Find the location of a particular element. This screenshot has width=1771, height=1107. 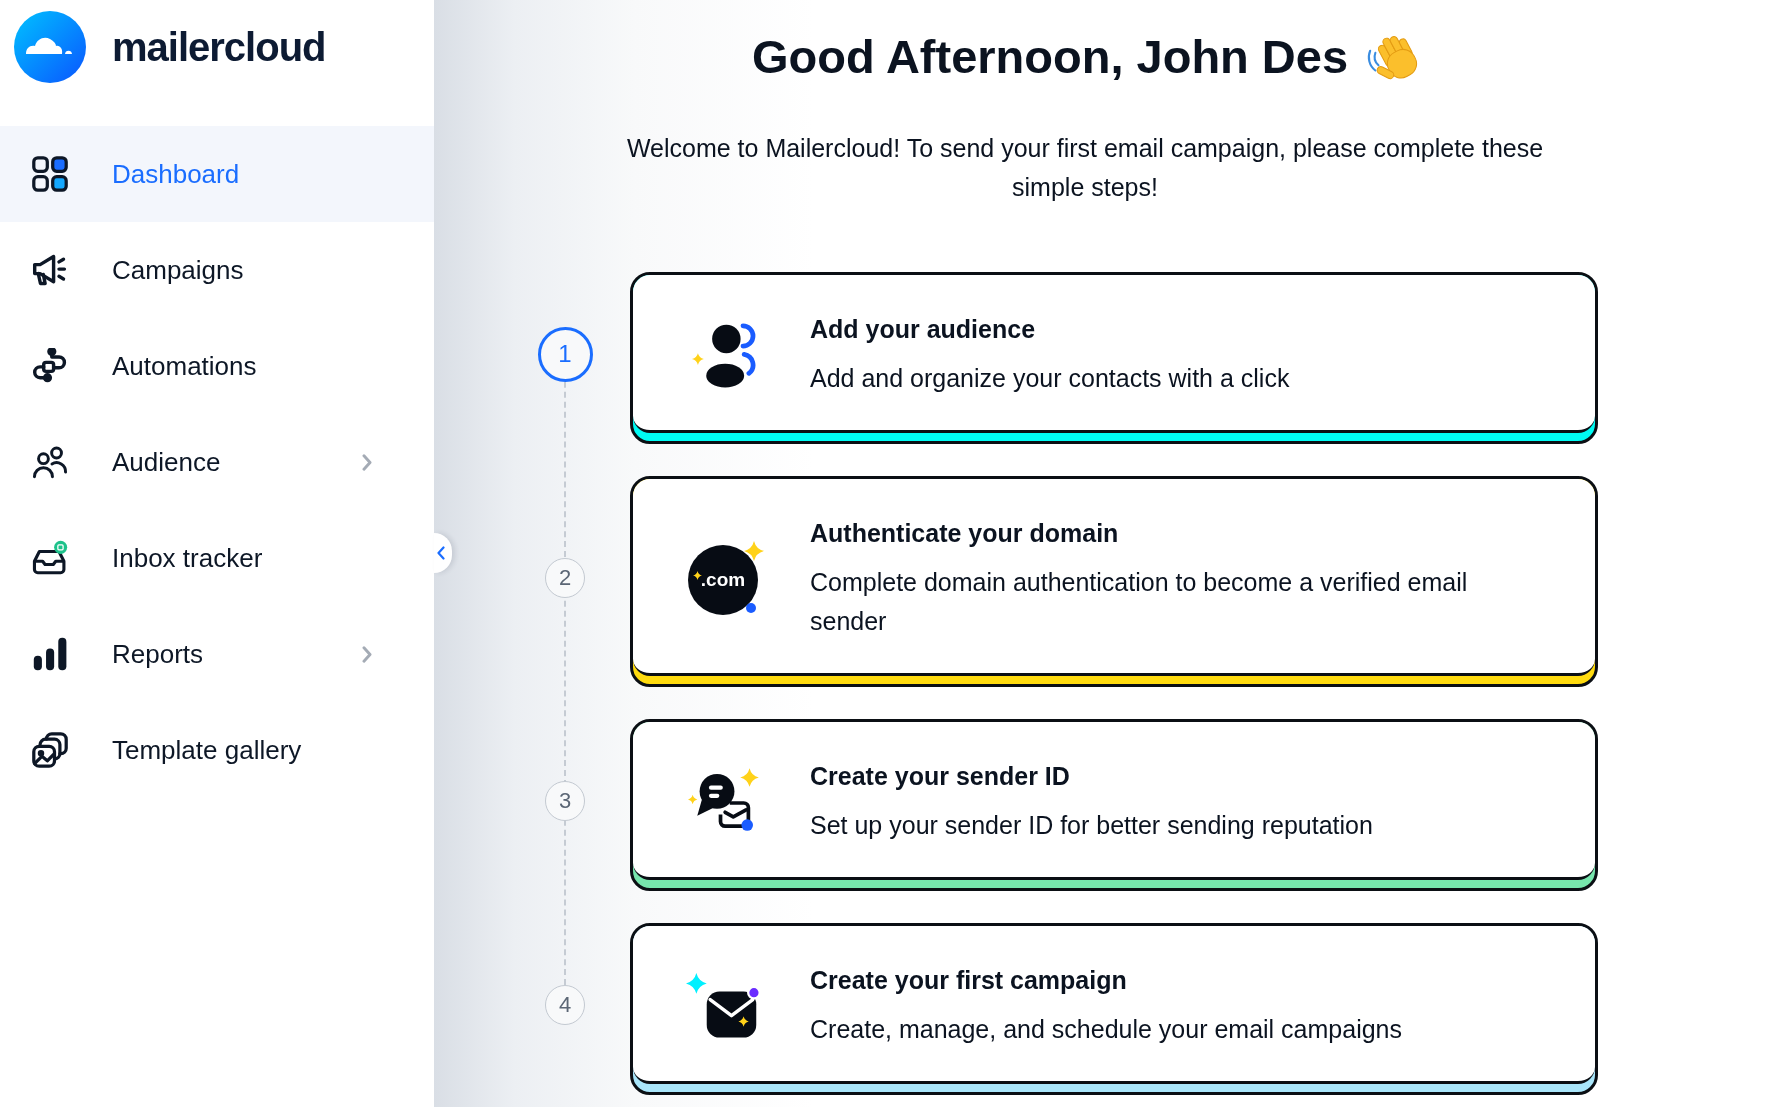

step-card: Create your first campaign Create, manage, and schedule your email campaigns is located at coordinates (1114, 1009).